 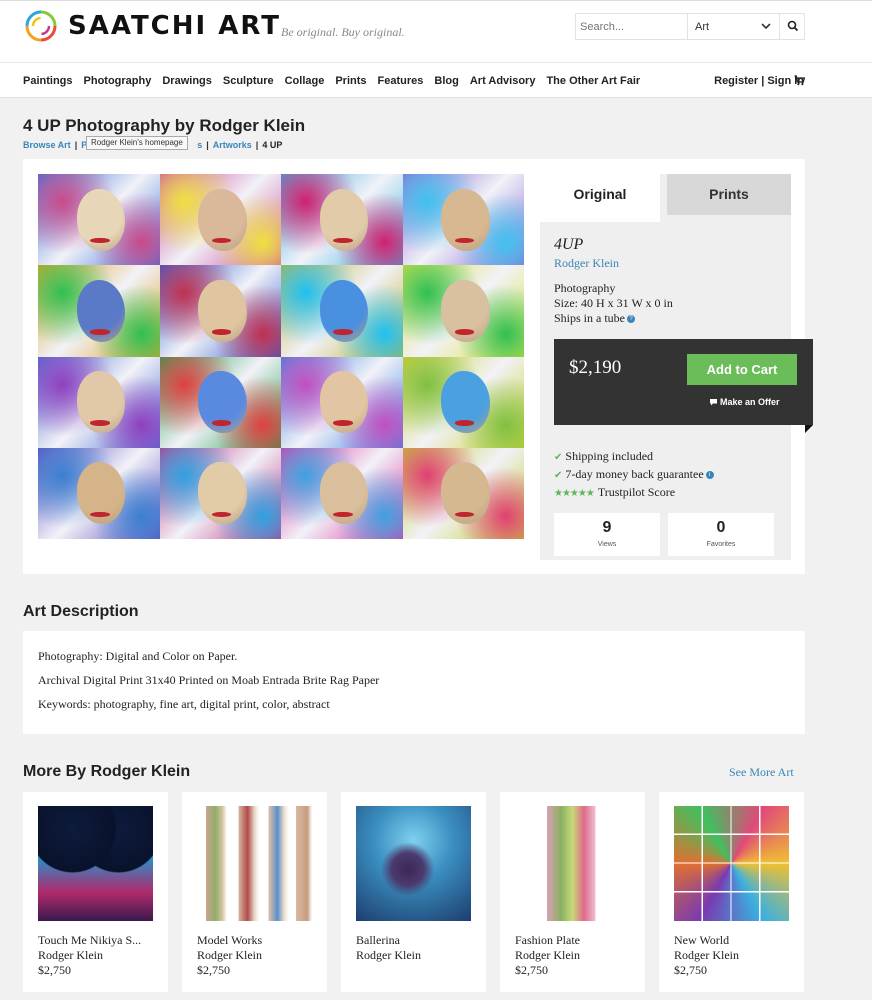 What do you see at coordinates (603, 456) in the screenshot?
I see `benefit-shipping: ✔ Shipping included` at bounding box center [603, 456].